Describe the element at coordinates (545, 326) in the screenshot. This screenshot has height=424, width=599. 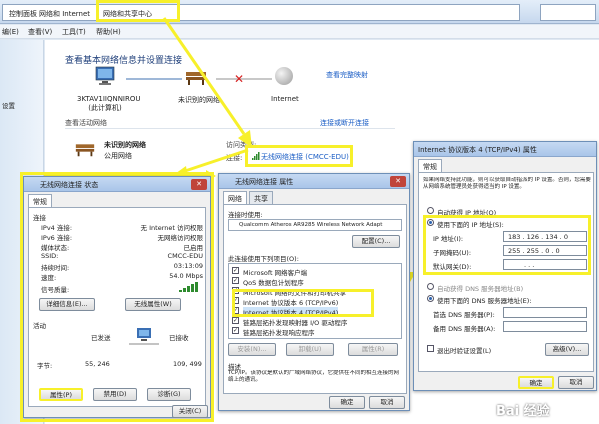
I see `alternate-dns-field` at that location.